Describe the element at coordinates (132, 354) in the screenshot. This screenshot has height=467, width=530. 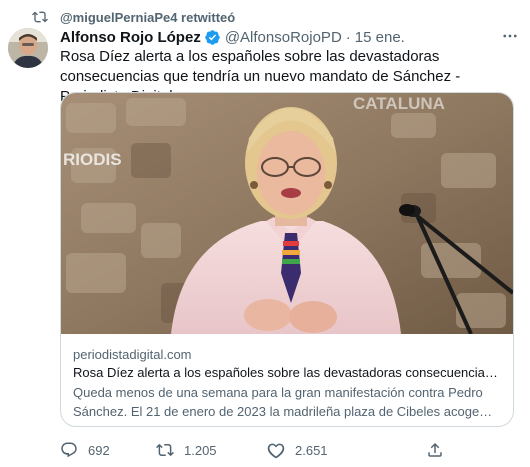
I see `card-domain: periodistadigital.com` at that location.